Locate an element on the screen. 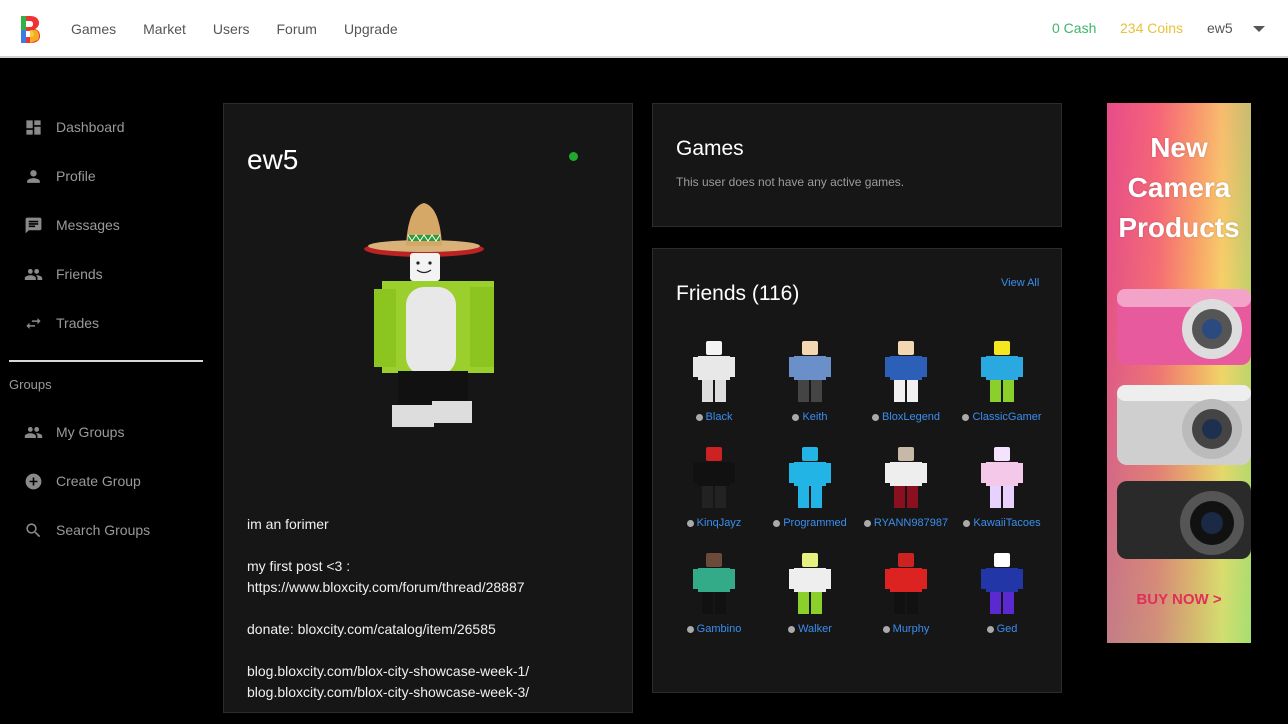  online-status-indicator is located at coordinates (573, 156).